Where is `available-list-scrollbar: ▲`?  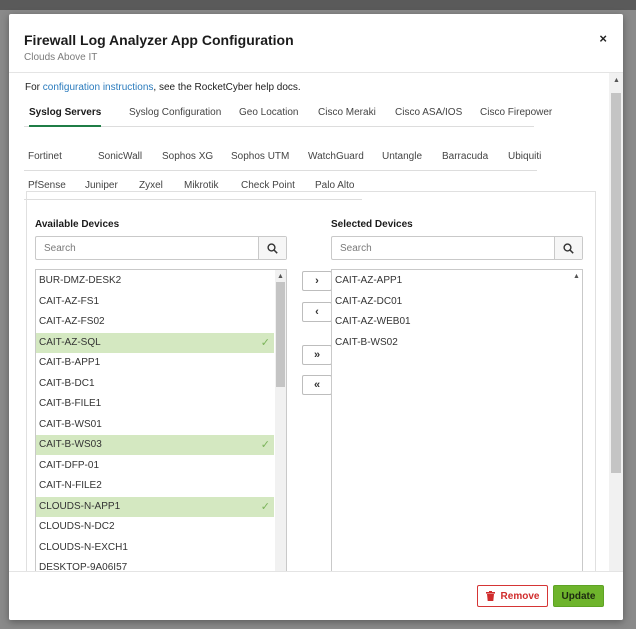 available-list-scrollbar: ▲ is located at coordinates (280, 420).